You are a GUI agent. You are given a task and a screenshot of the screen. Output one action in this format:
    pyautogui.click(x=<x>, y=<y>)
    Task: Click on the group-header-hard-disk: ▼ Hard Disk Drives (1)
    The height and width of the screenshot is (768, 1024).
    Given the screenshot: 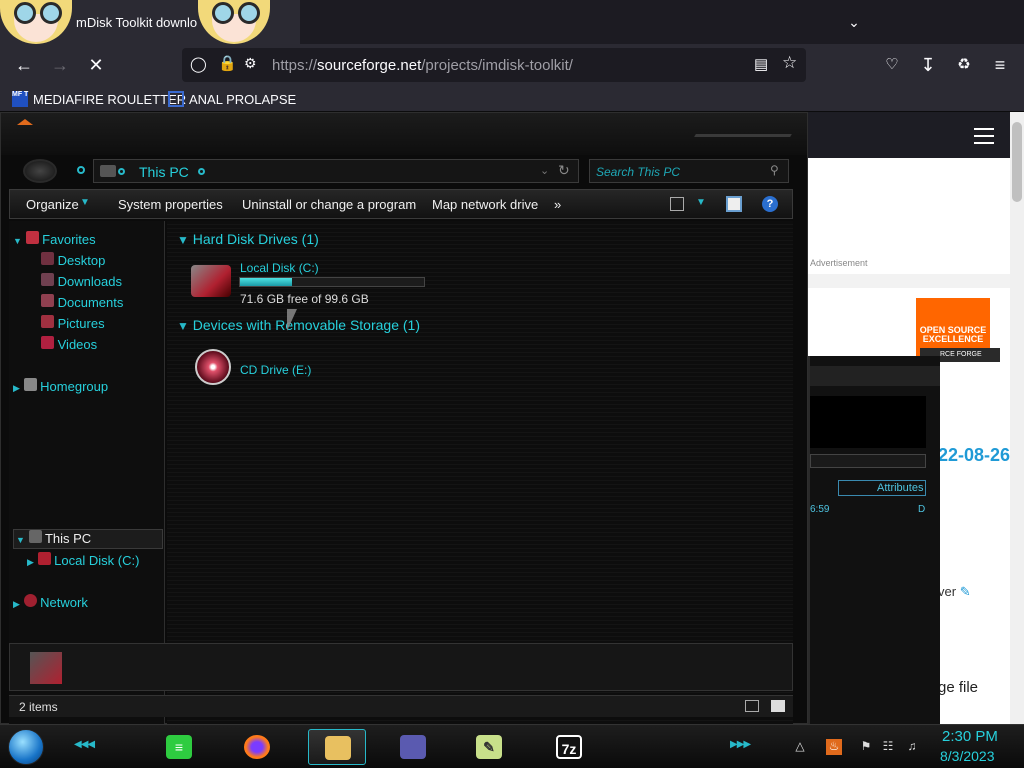 What is the action you would take?
    pyautogui.click(x=248, y=239)
    